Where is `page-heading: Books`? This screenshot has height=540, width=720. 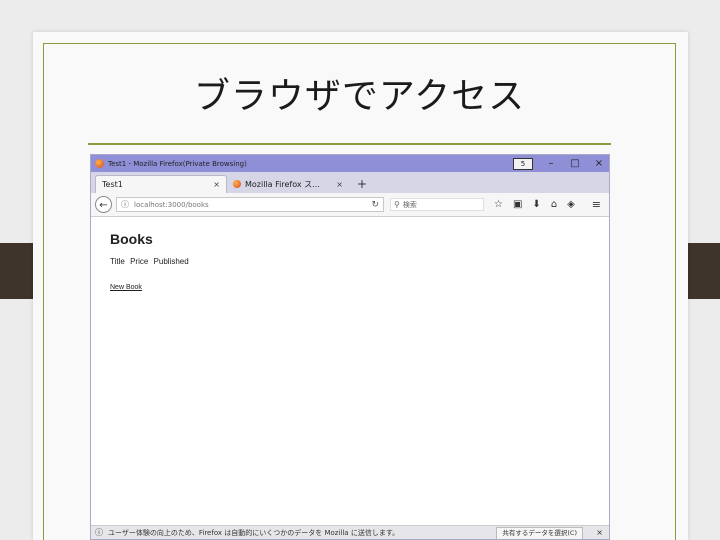
page-heading: Books is located at coordinates (131, 239).